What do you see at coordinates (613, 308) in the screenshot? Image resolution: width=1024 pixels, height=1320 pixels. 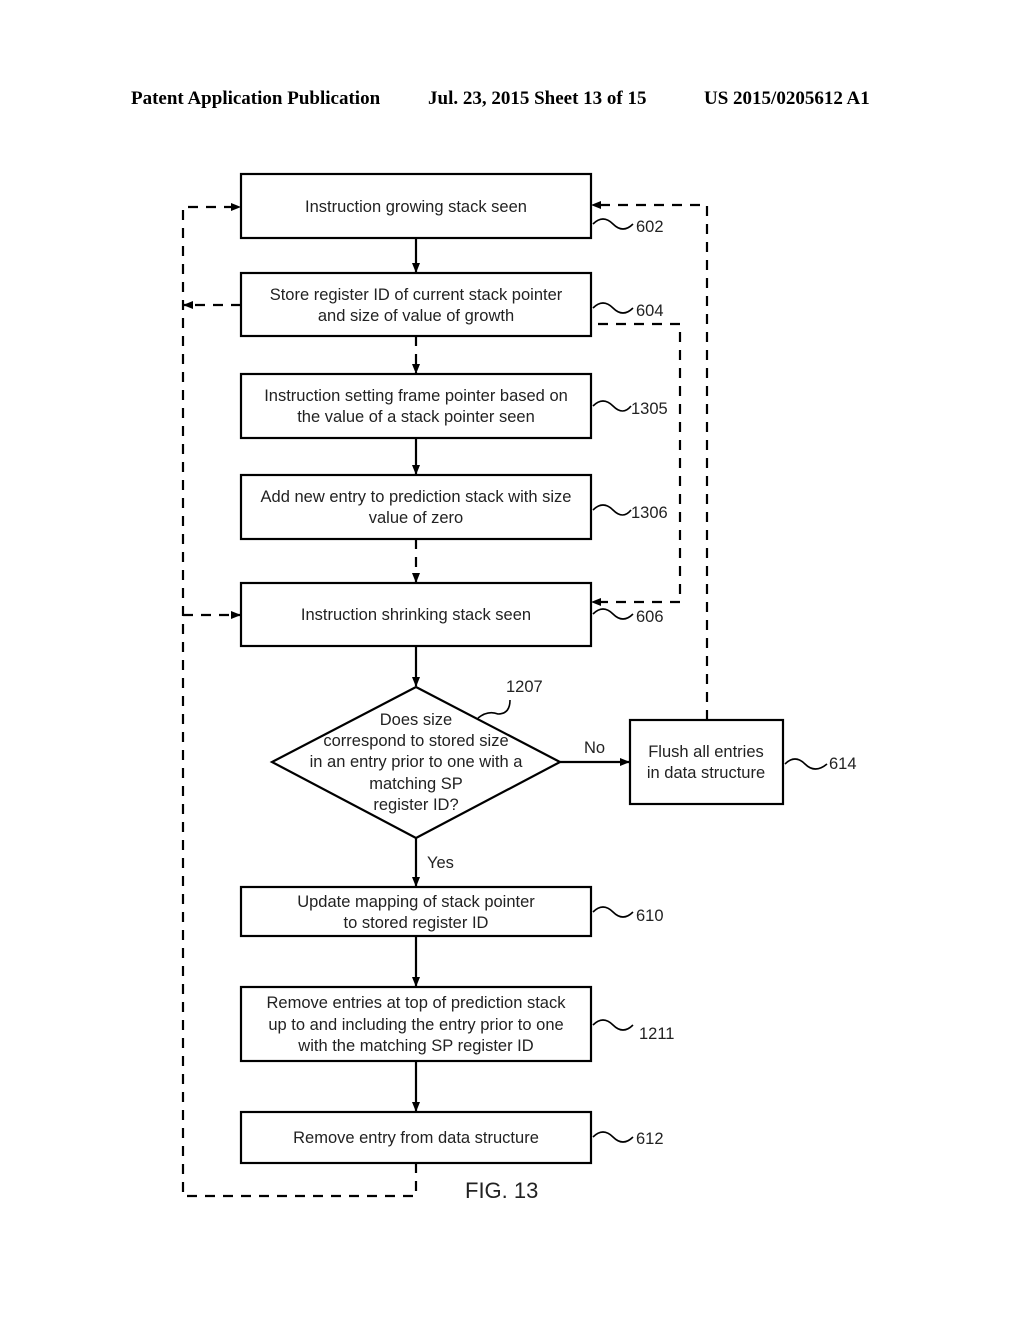 I see `ref-604-leader` at bounding box center [613, 308].